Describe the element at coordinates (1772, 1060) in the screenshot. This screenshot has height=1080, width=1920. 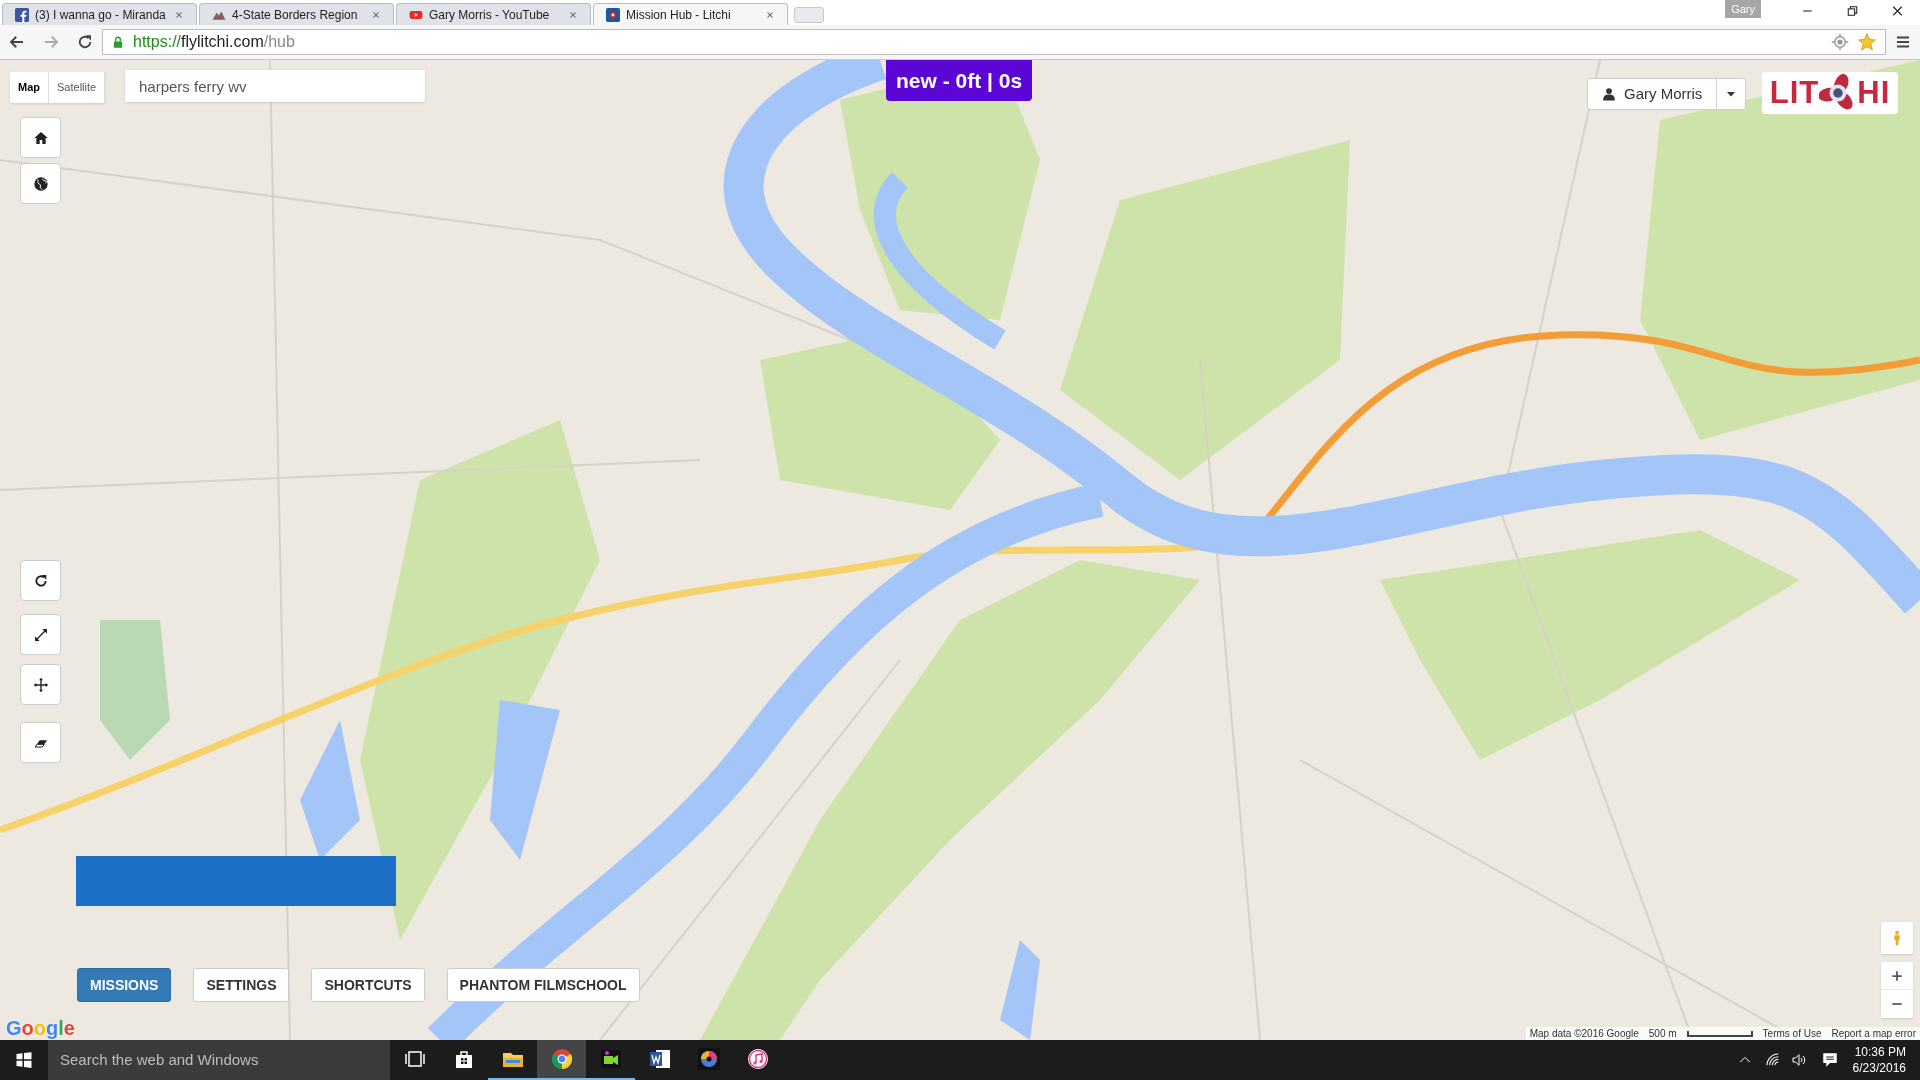
I see `wifi-icon` at that location.